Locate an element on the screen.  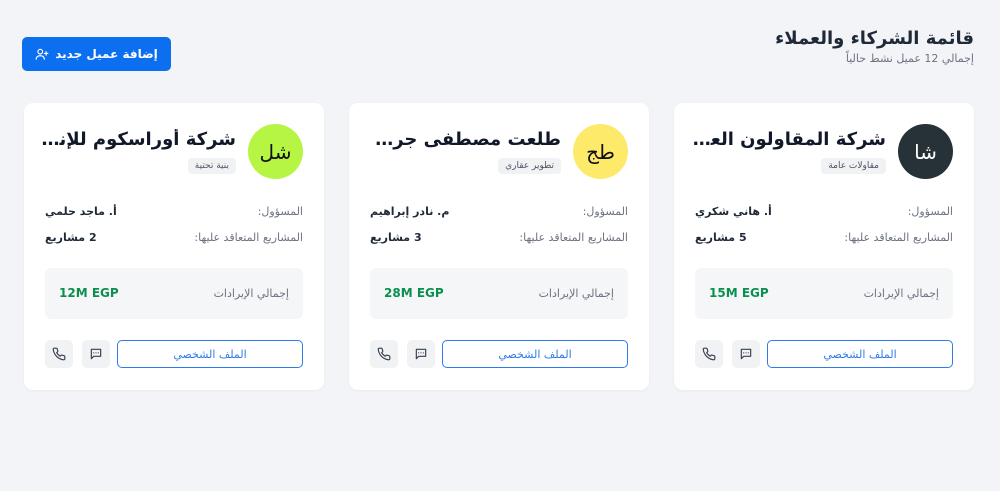
category-badge: مقاولات عامة is located at coordinates (853, 166).